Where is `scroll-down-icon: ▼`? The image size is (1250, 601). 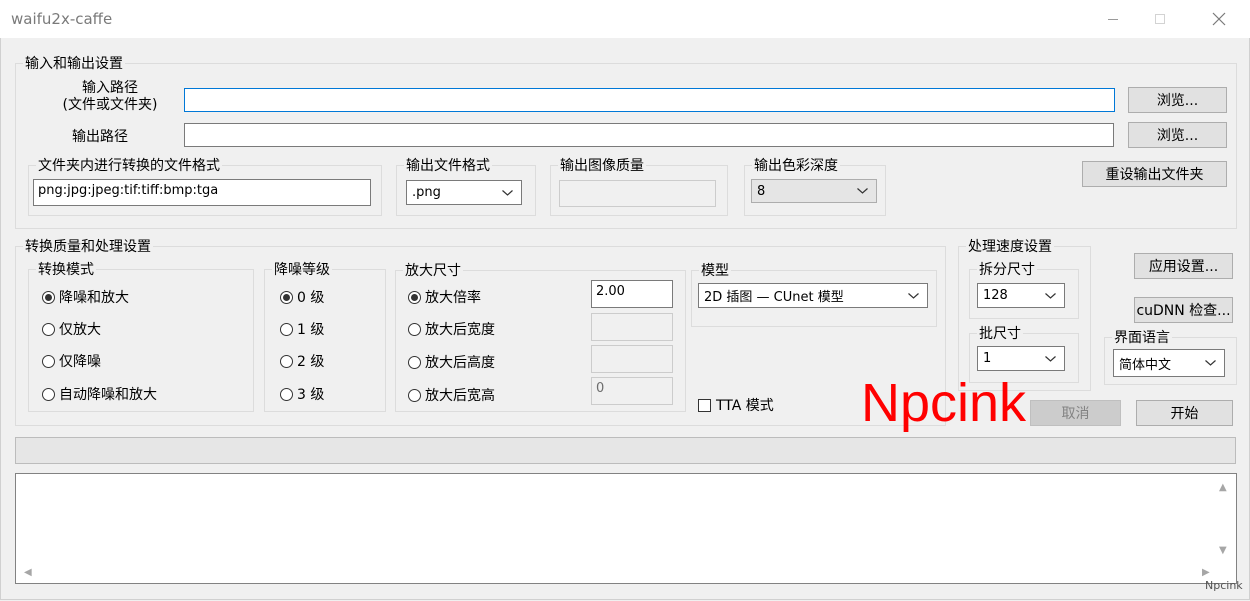 scroll-down-icon: ▼ is located at coordinates (1223, 551).